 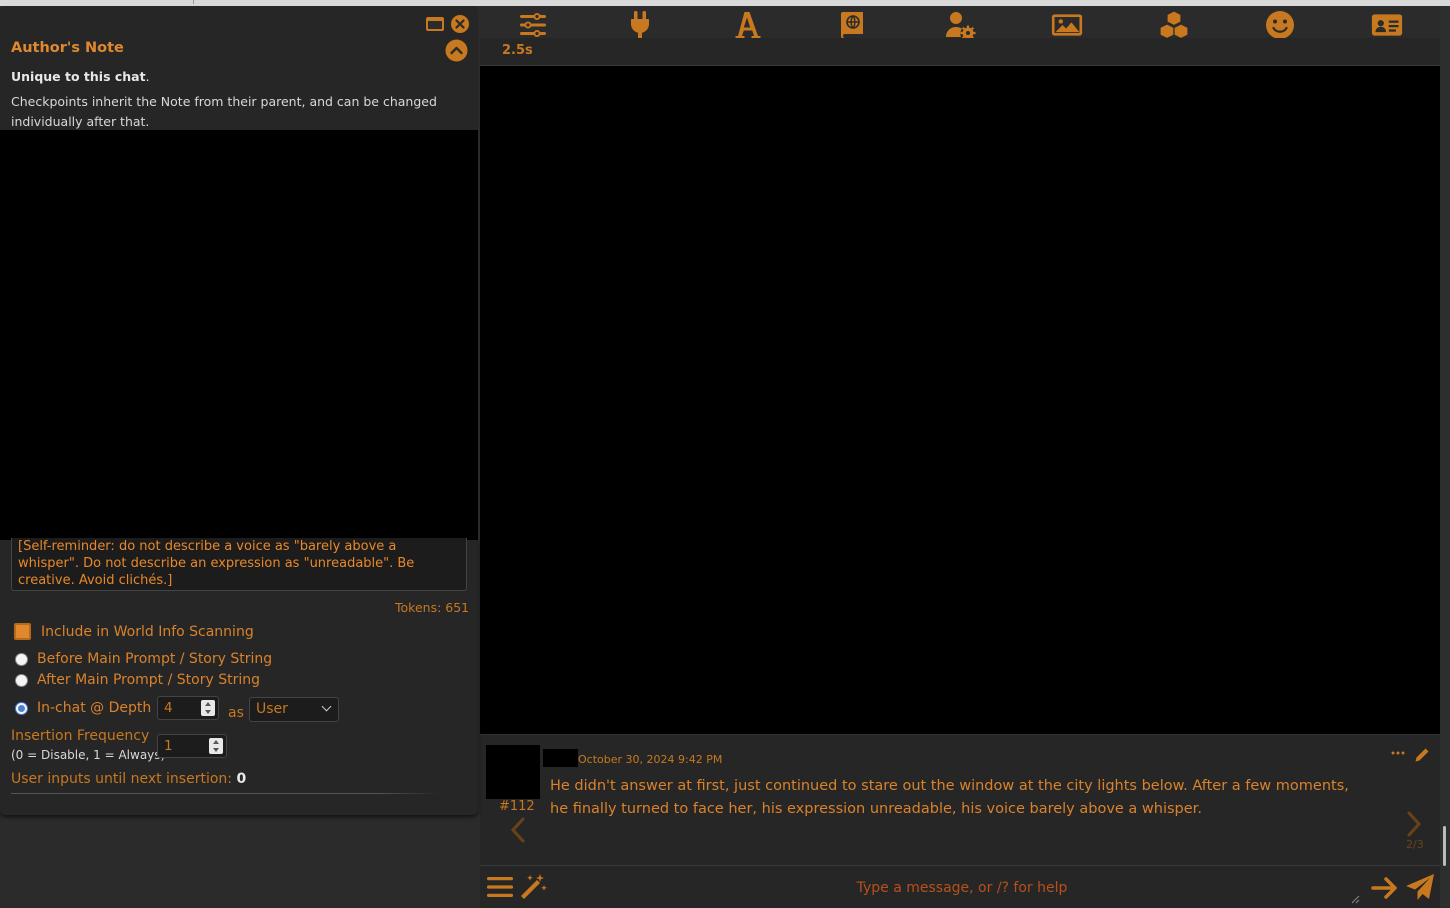 I want to click on message-input, so click(x=962, y=888).